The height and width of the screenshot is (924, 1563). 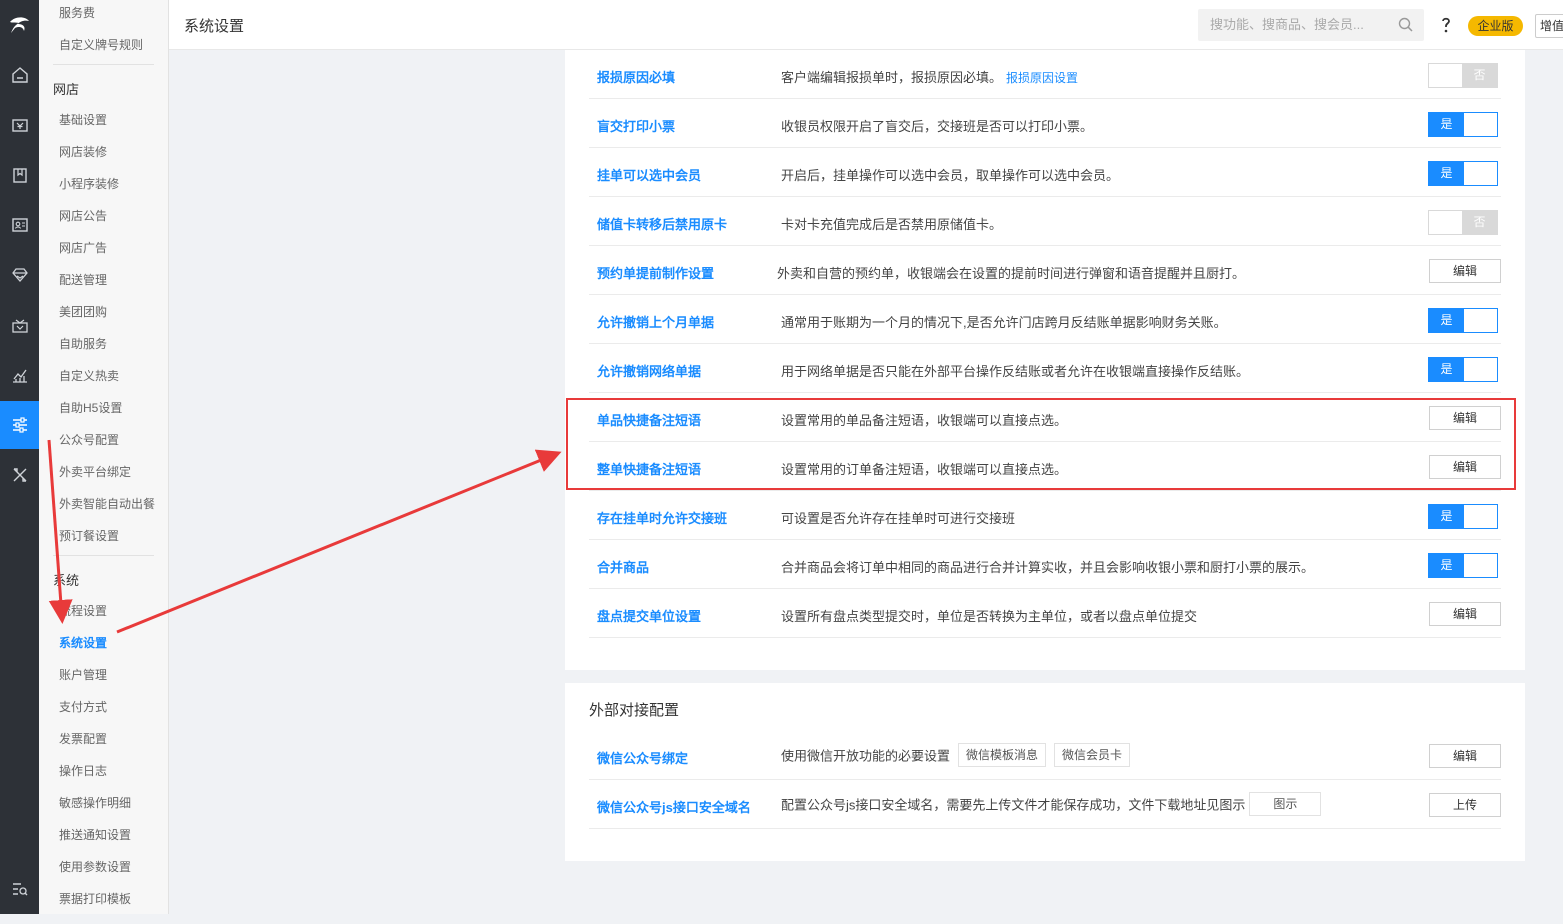 I want to click on setting-row: 储值卡转移后禁用原卡 卡对卡充值完成后是否禁用原储值卡。 否, so click(x=1045, y=221).